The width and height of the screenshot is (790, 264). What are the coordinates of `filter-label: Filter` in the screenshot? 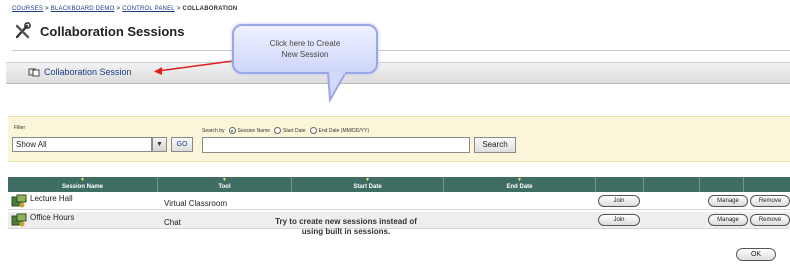 It's located at (20, 128).